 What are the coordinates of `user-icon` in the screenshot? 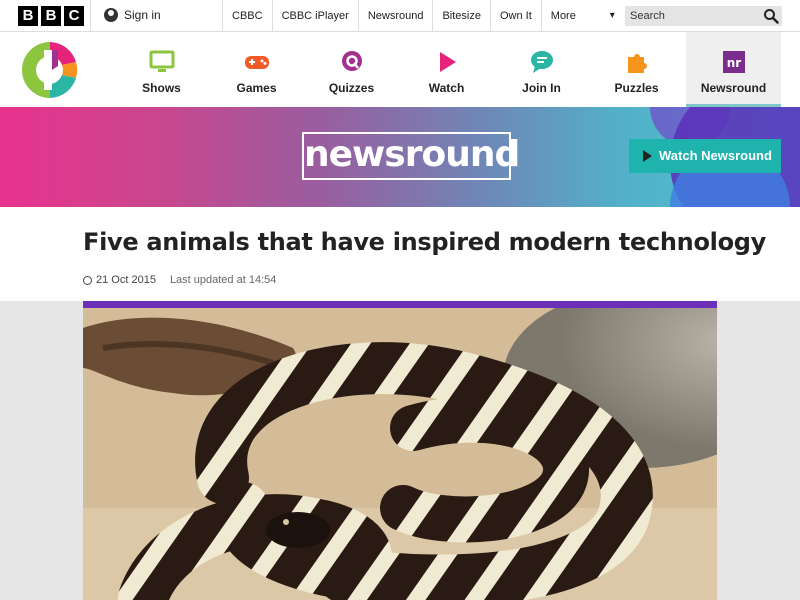 It's located at (111, 15).